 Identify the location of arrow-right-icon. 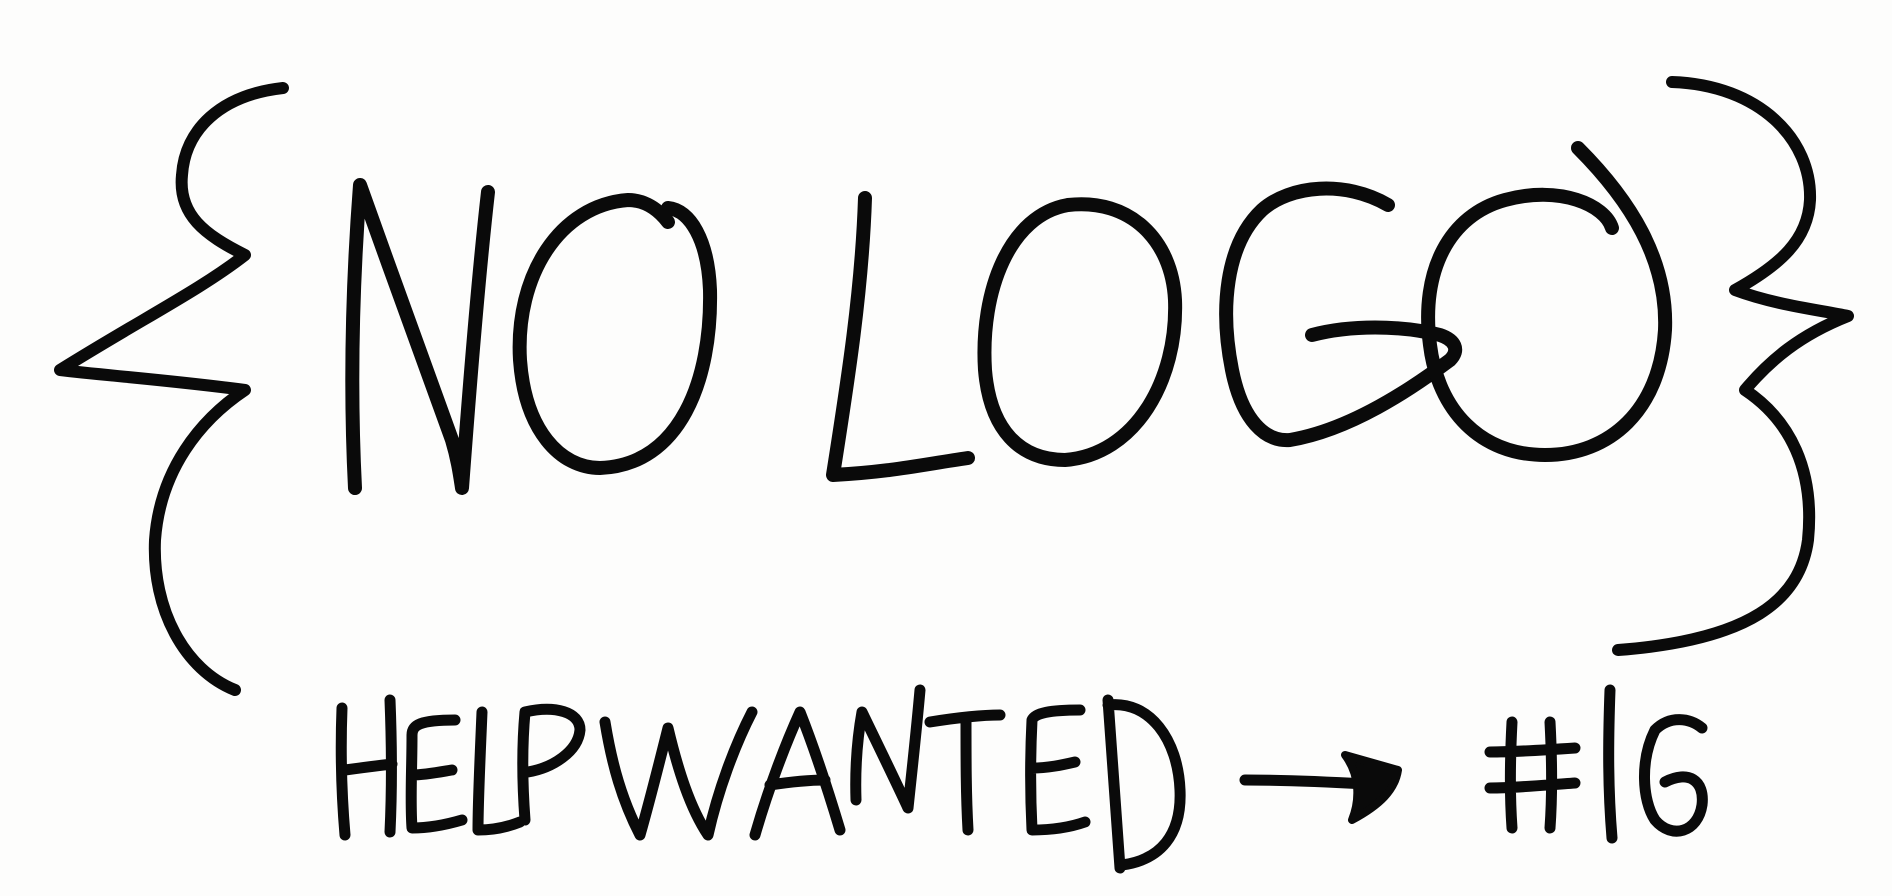
(1320, 787).